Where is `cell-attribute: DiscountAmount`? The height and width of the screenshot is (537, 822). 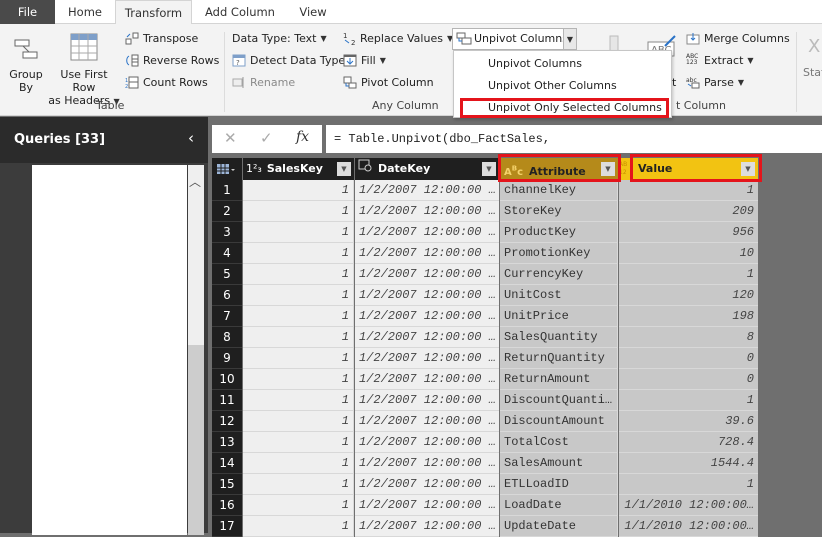
cell-attribute: DiscountAmount is located at coordinates (559, 421).